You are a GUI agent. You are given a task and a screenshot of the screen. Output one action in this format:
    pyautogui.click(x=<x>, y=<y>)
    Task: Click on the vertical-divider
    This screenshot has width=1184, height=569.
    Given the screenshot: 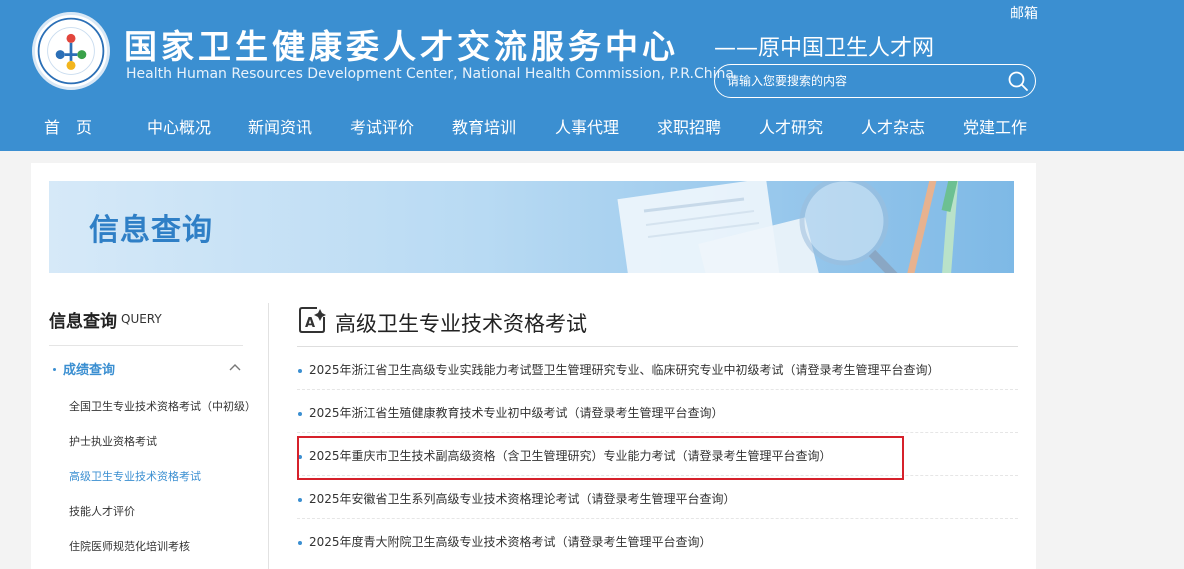 What is the action you would take?
    pyautogui.click(x=268, y=436)
    